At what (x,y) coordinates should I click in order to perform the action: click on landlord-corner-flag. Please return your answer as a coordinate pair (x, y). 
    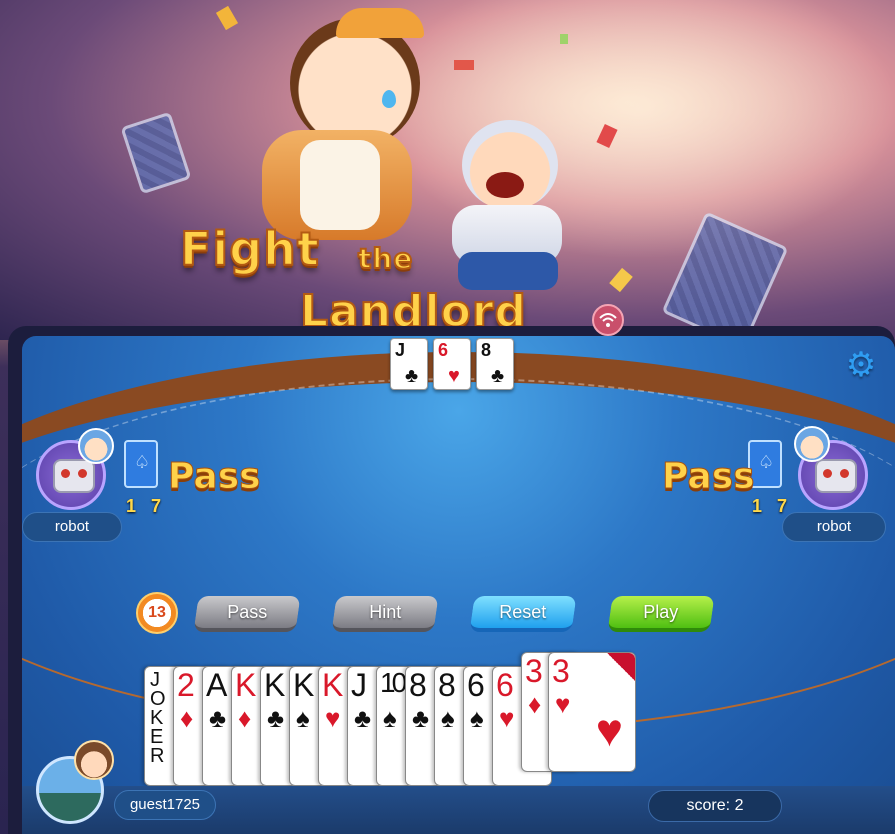
    Looking at the image, I should click on (621, 667).